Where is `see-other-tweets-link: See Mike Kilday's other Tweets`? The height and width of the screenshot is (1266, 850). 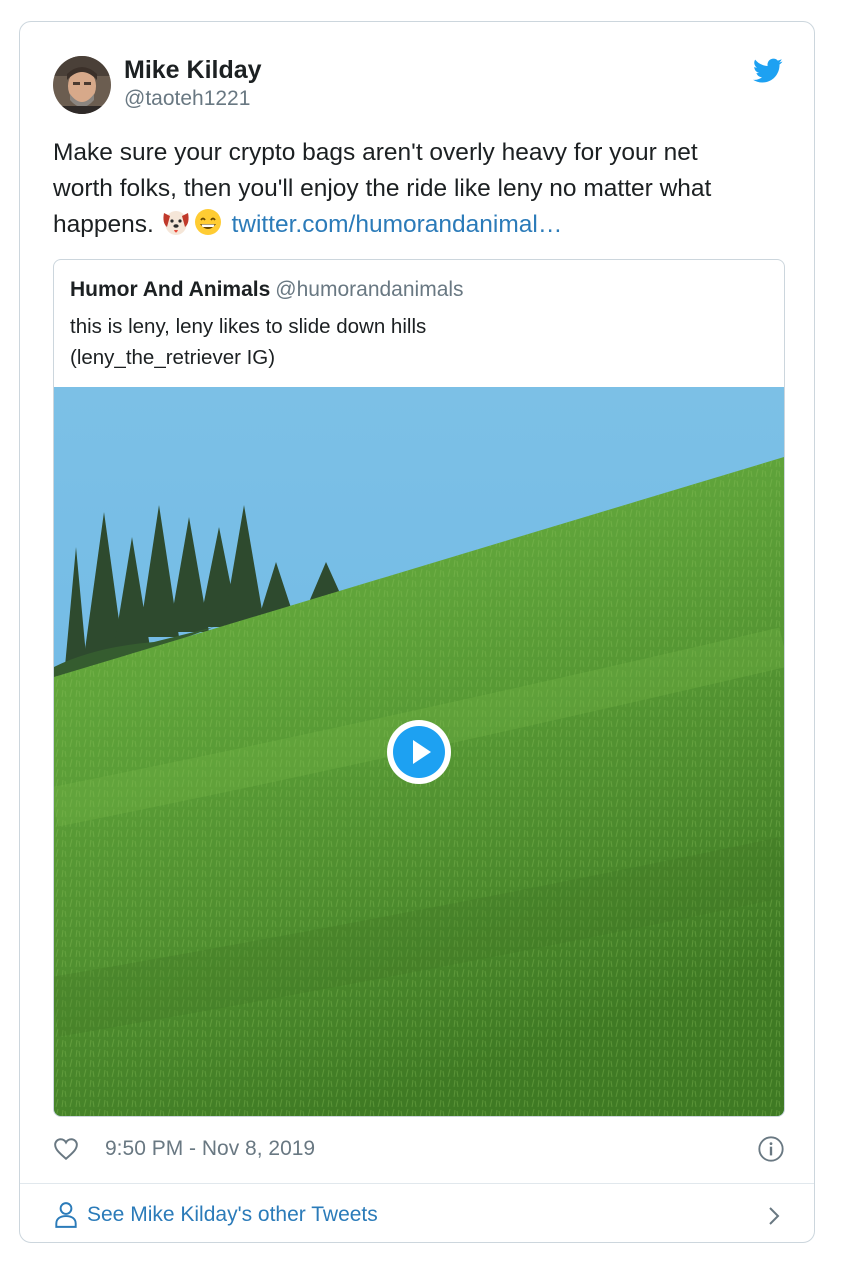
see-other-tweets-link: See Mike Kilday's other Tweets is located at coordinates (419, 1216).